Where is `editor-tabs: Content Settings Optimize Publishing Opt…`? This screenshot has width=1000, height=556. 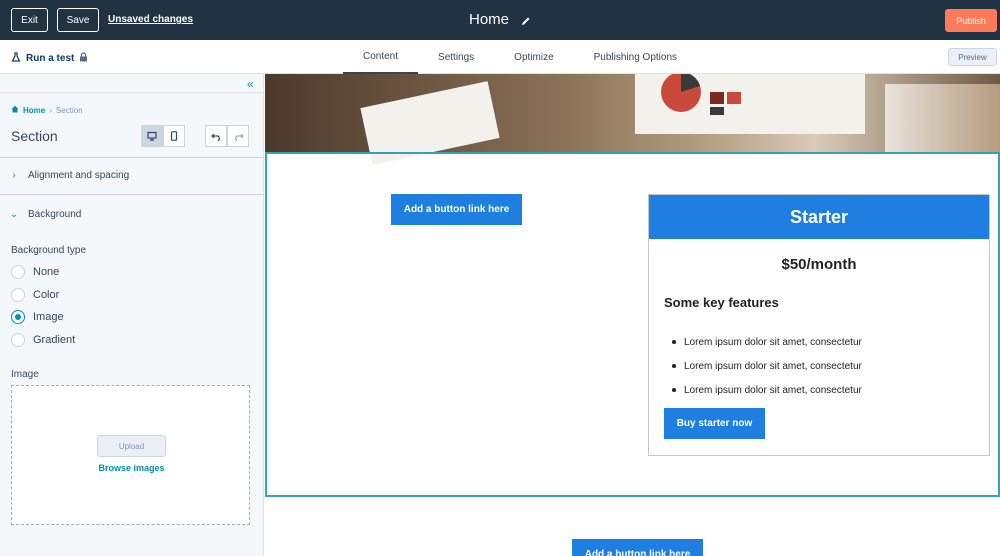 editor-tabs: Content Settings Optimize Publishing Opt… is located at coordinates (520, 57).